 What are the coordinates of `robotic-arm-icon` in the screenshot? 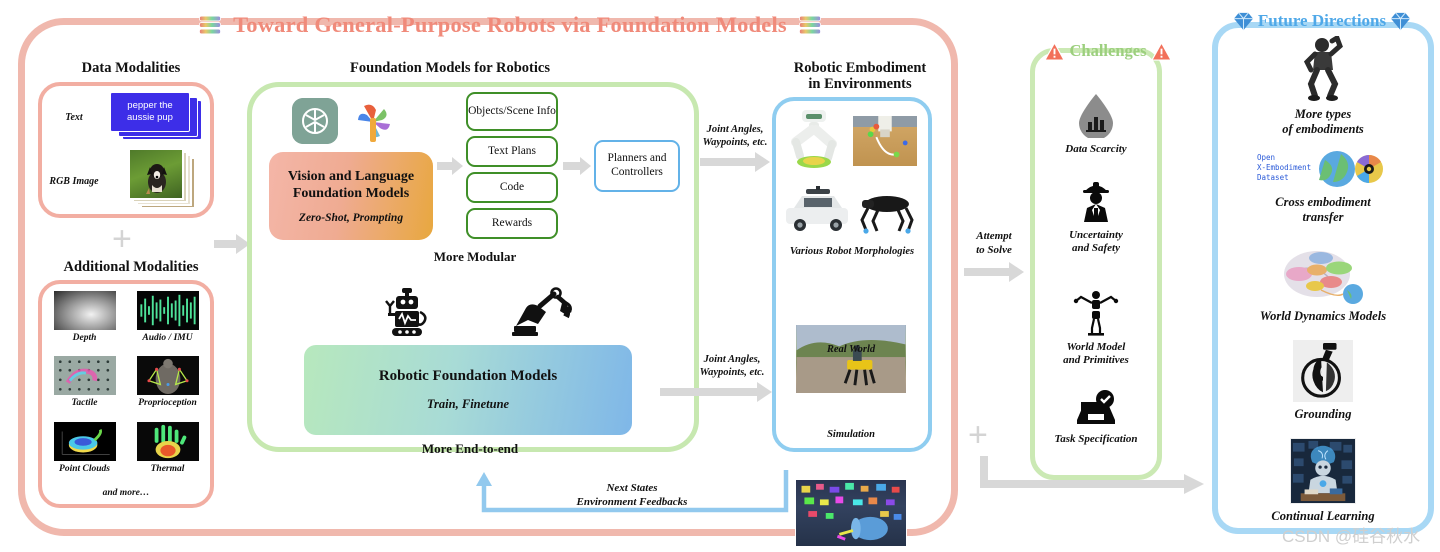 It's located at (542, 311).